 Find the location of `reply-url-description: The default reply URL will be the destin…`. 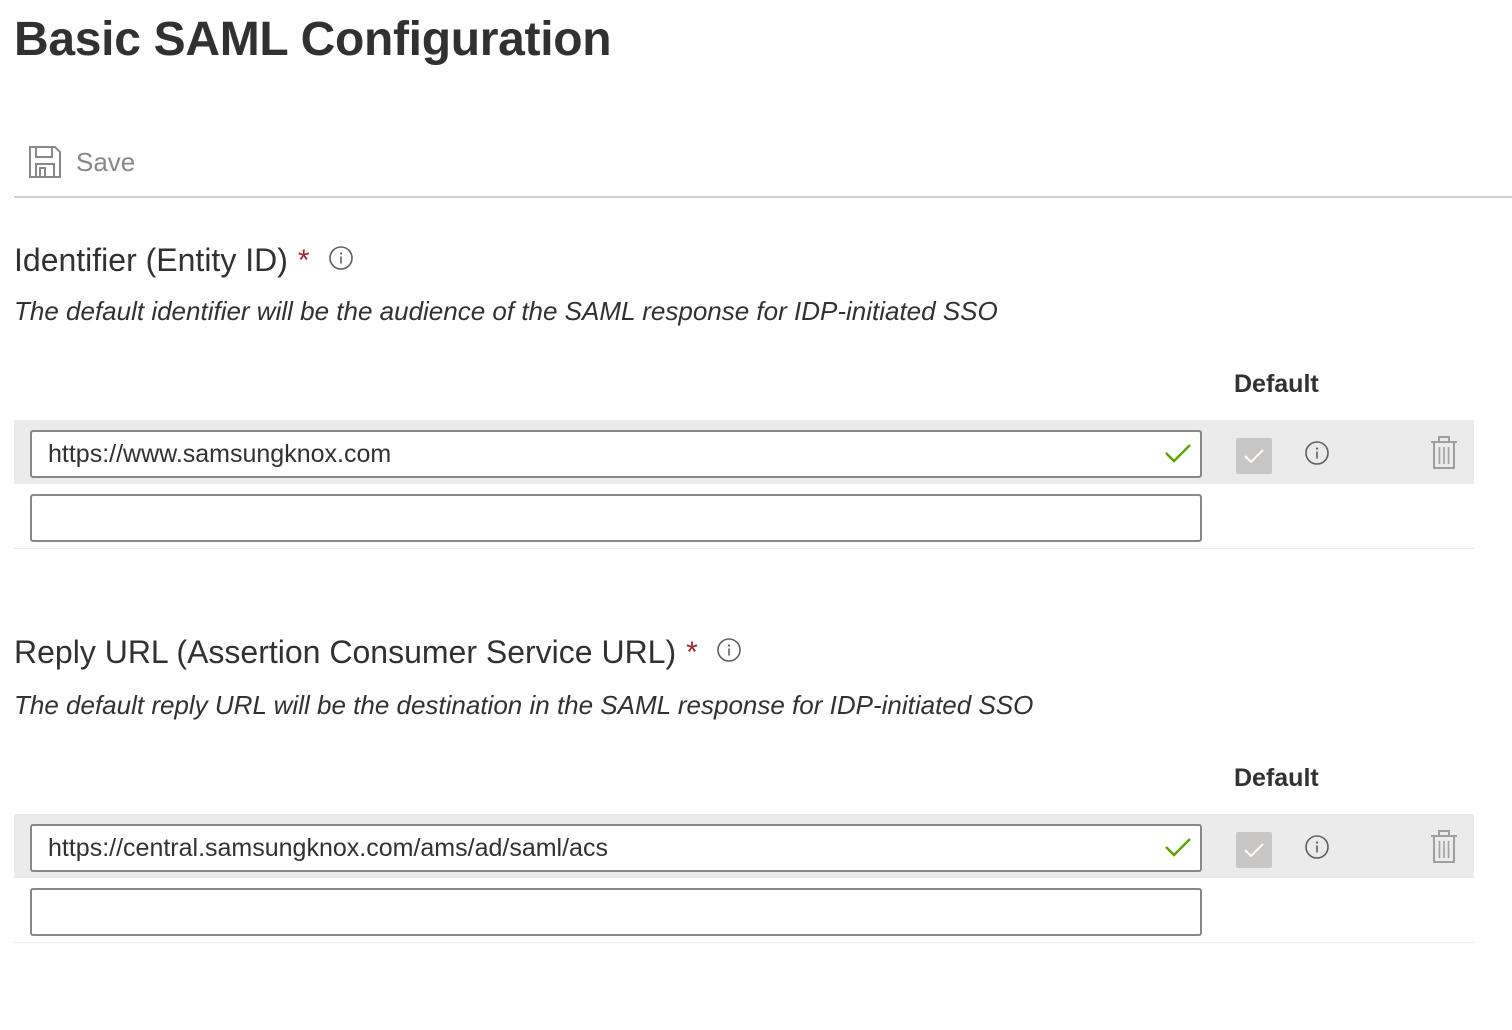

reply-url-description: The default reply URL will be the destin… is located at coordinates (524, 705).